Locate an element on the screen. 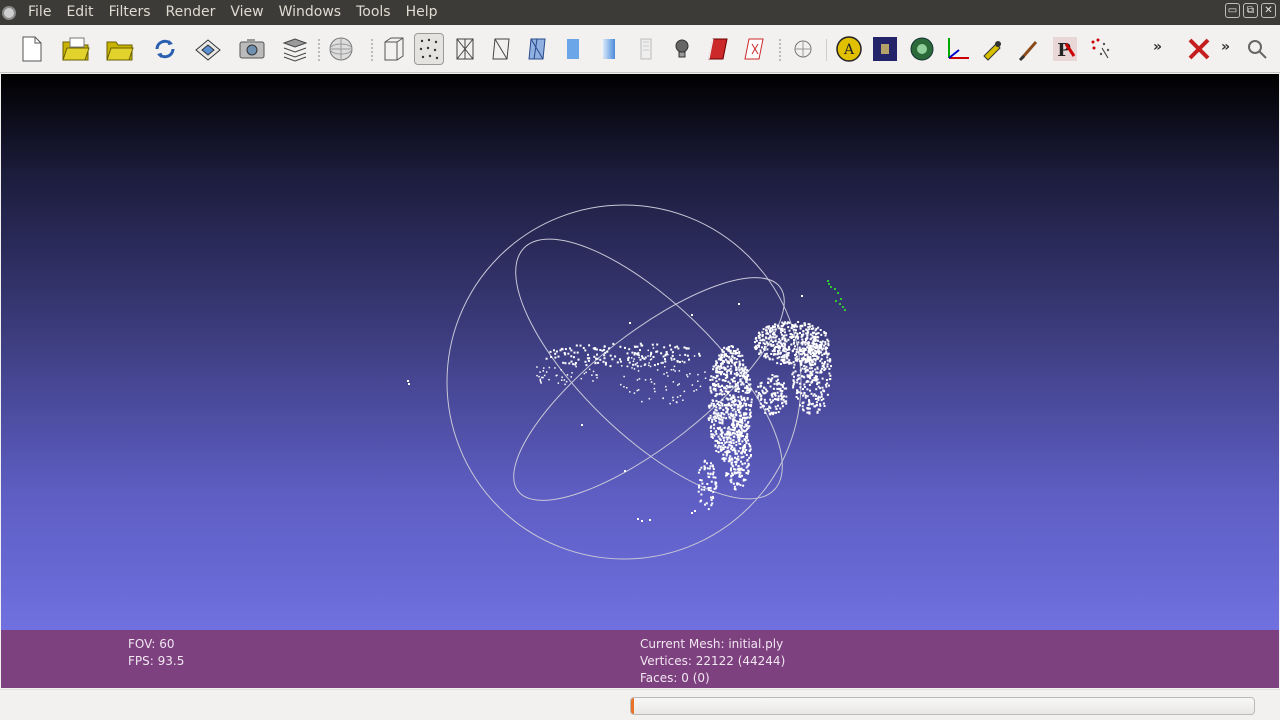  menu-filters: Filters is located at coordinates (130, 12).